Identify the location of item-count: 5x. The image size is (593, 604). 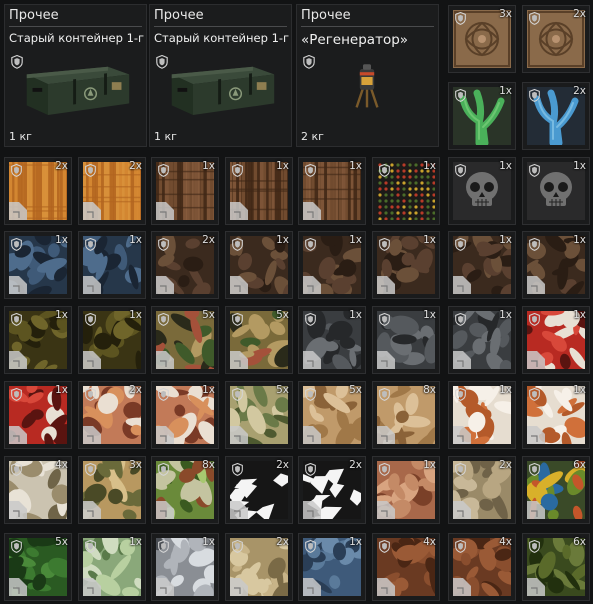
(282, 315).